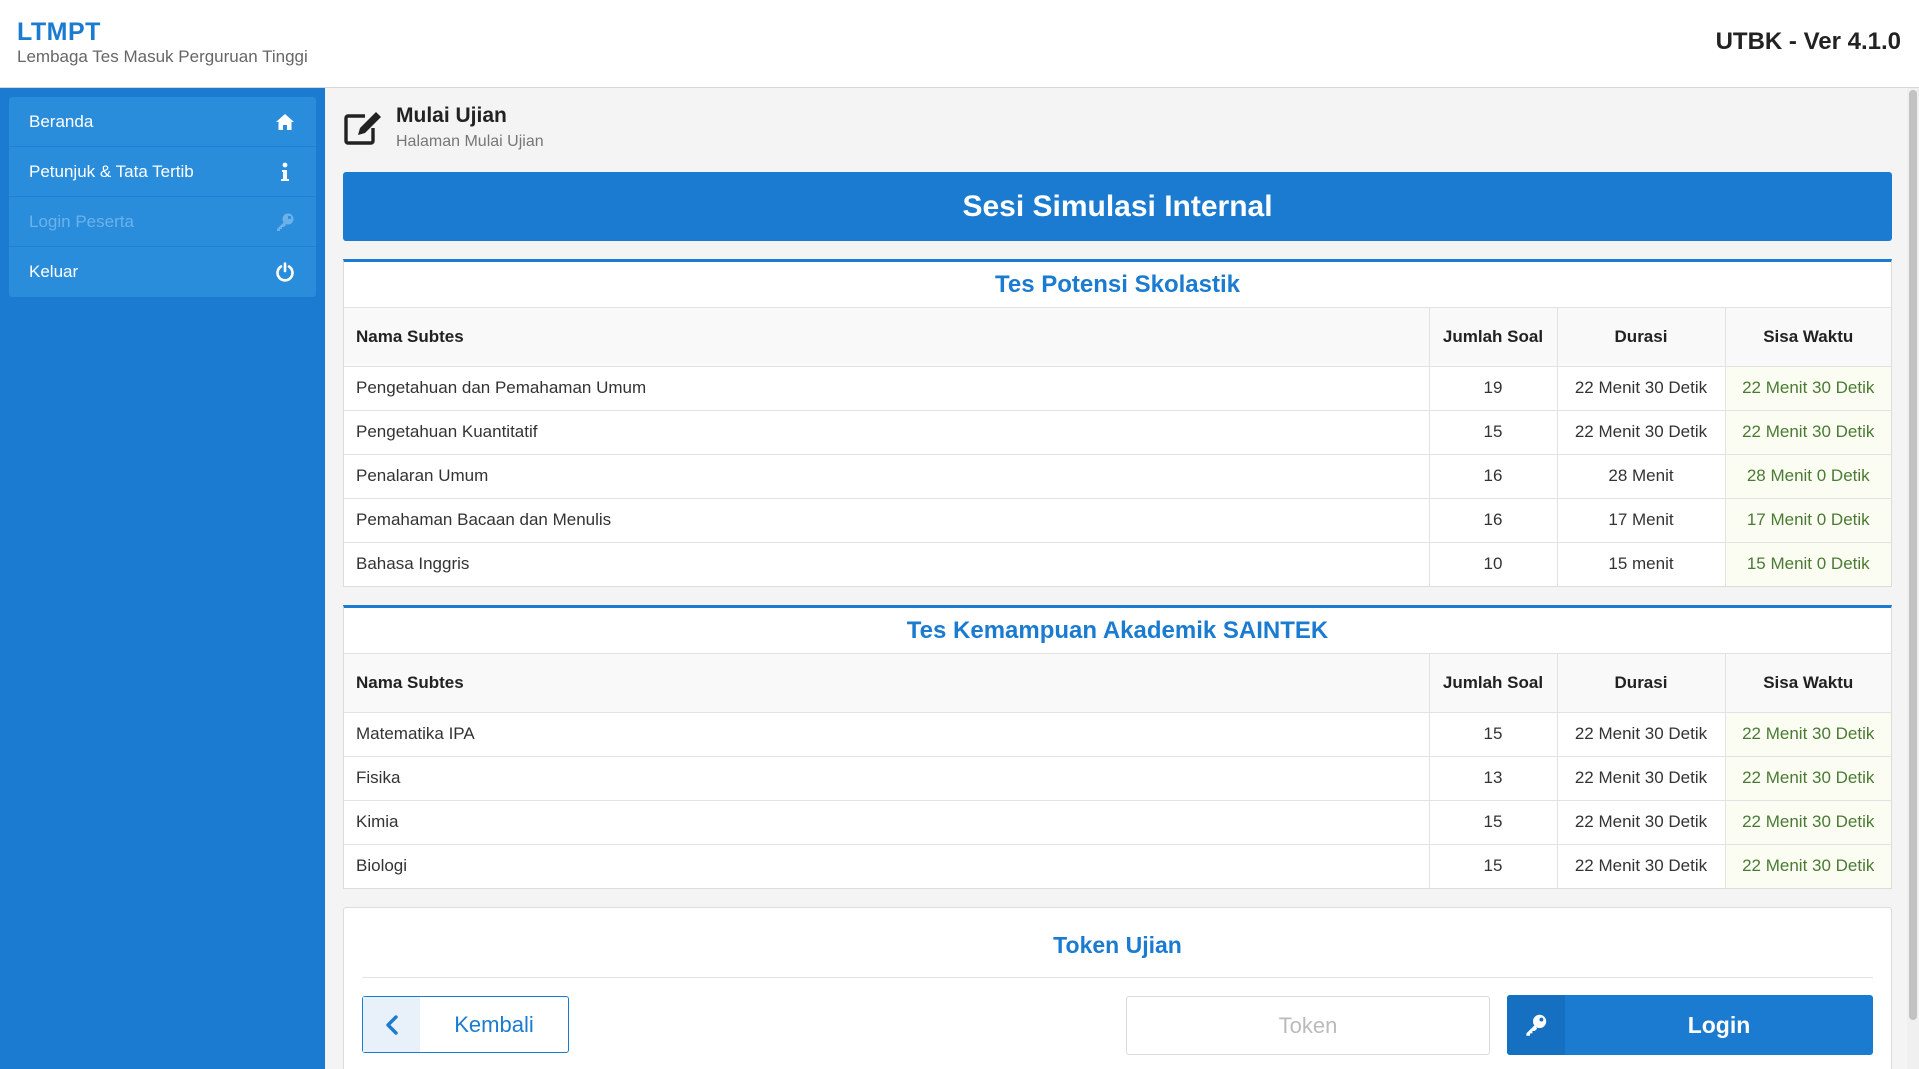 The height and width of the screenshot is (1069, 1919). I want to click on divider, so click(1117, 977).